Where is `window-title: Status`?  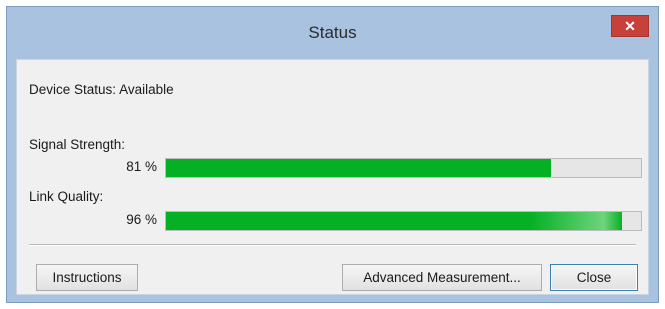
window-title: Status is located at coordinates (332, 32).